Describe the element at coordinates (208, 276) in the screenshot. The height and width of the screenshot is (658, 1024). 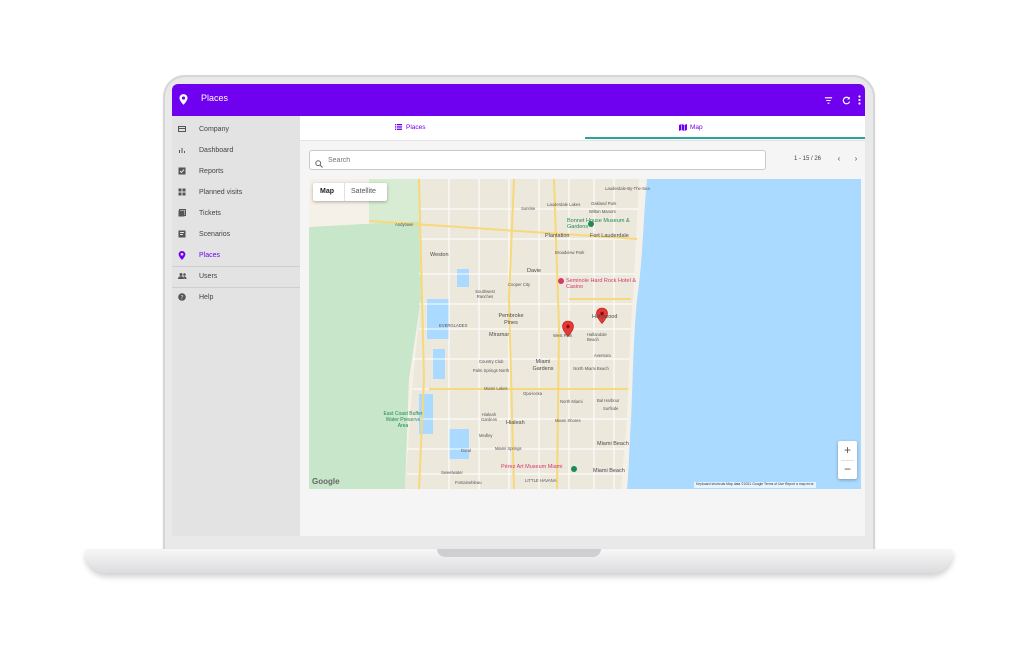
I see `sidebar-item-label: Users` at that location.